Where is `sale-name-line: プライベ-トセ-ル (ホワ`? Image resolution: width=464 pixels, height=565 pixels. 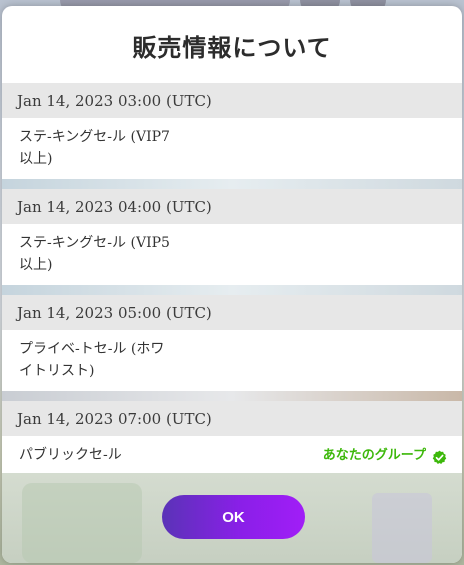 sale-name-line: プライベ-トセ-ル (ホワ is located at coordinates (92, 349).